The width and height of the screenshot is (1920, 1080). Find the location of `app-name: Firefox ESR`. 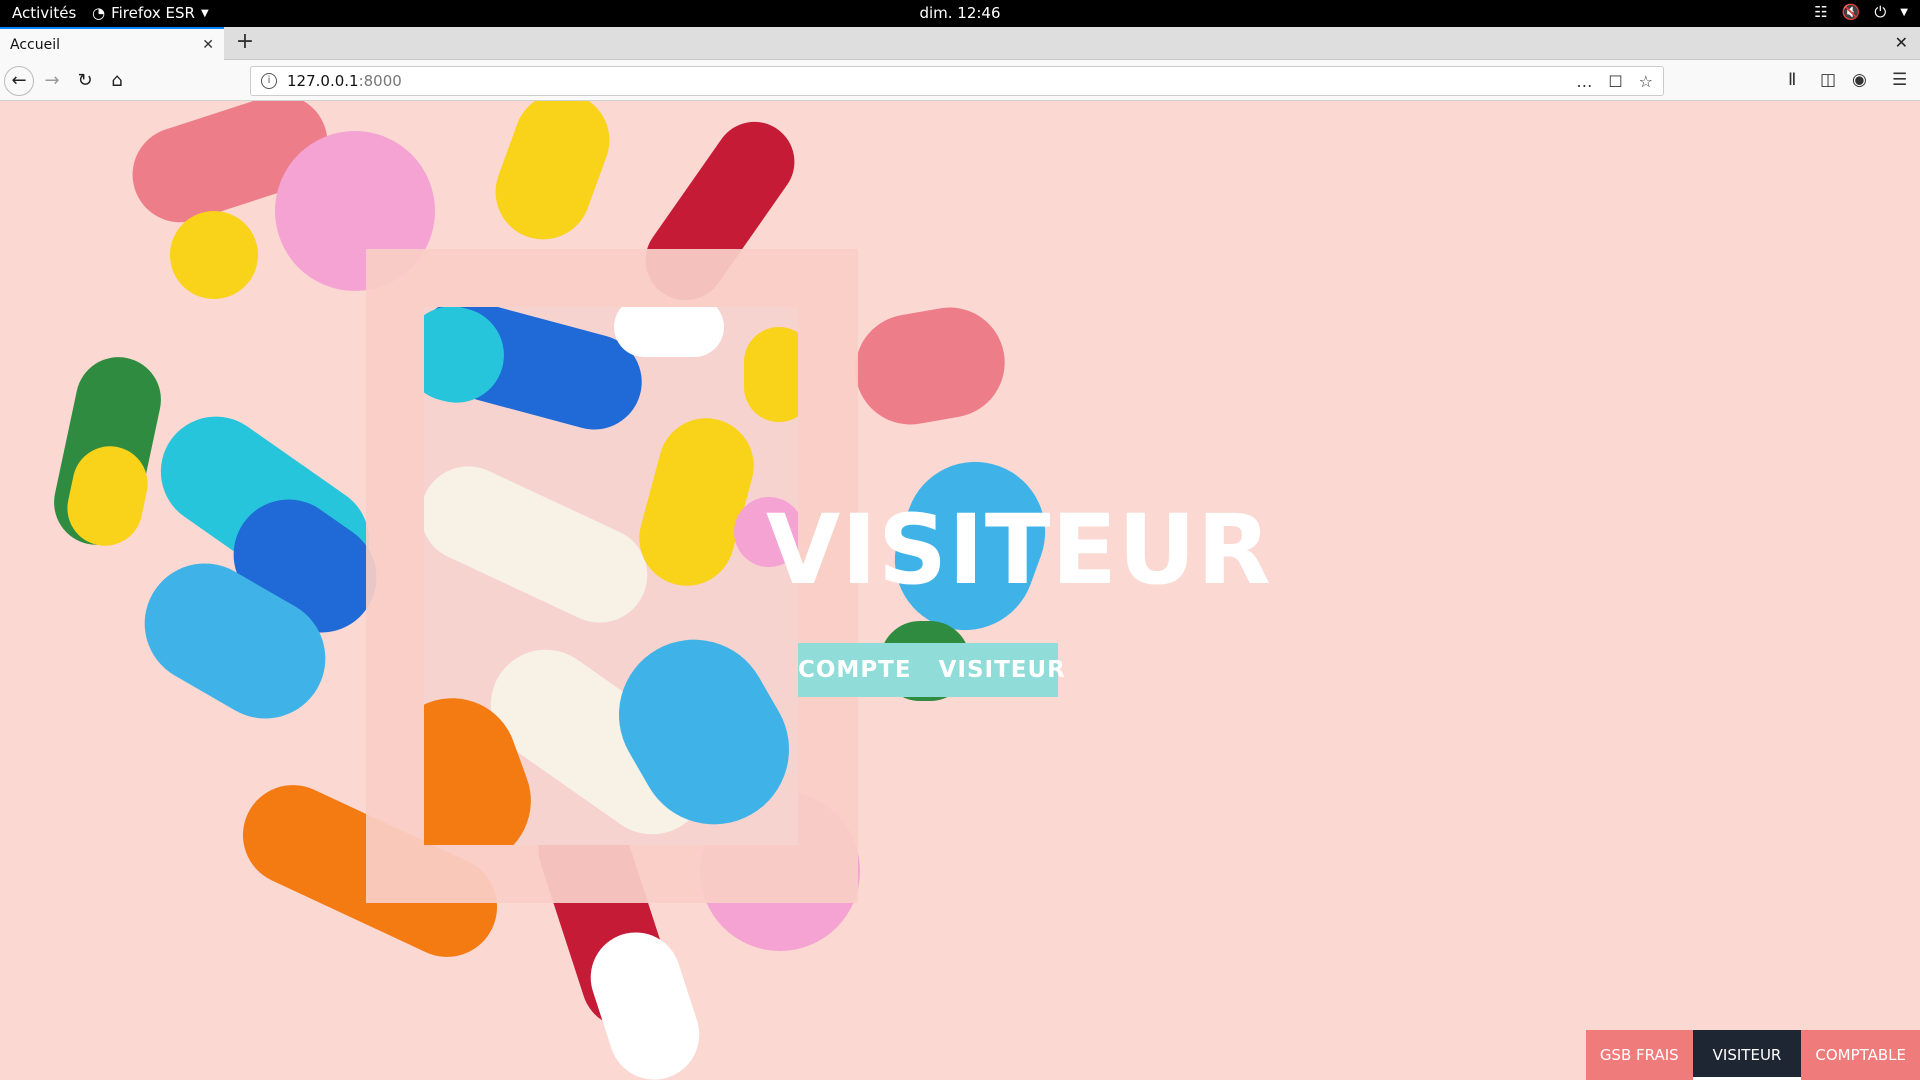

app-name: Firefox ESR is located at coordinates (153, 13).